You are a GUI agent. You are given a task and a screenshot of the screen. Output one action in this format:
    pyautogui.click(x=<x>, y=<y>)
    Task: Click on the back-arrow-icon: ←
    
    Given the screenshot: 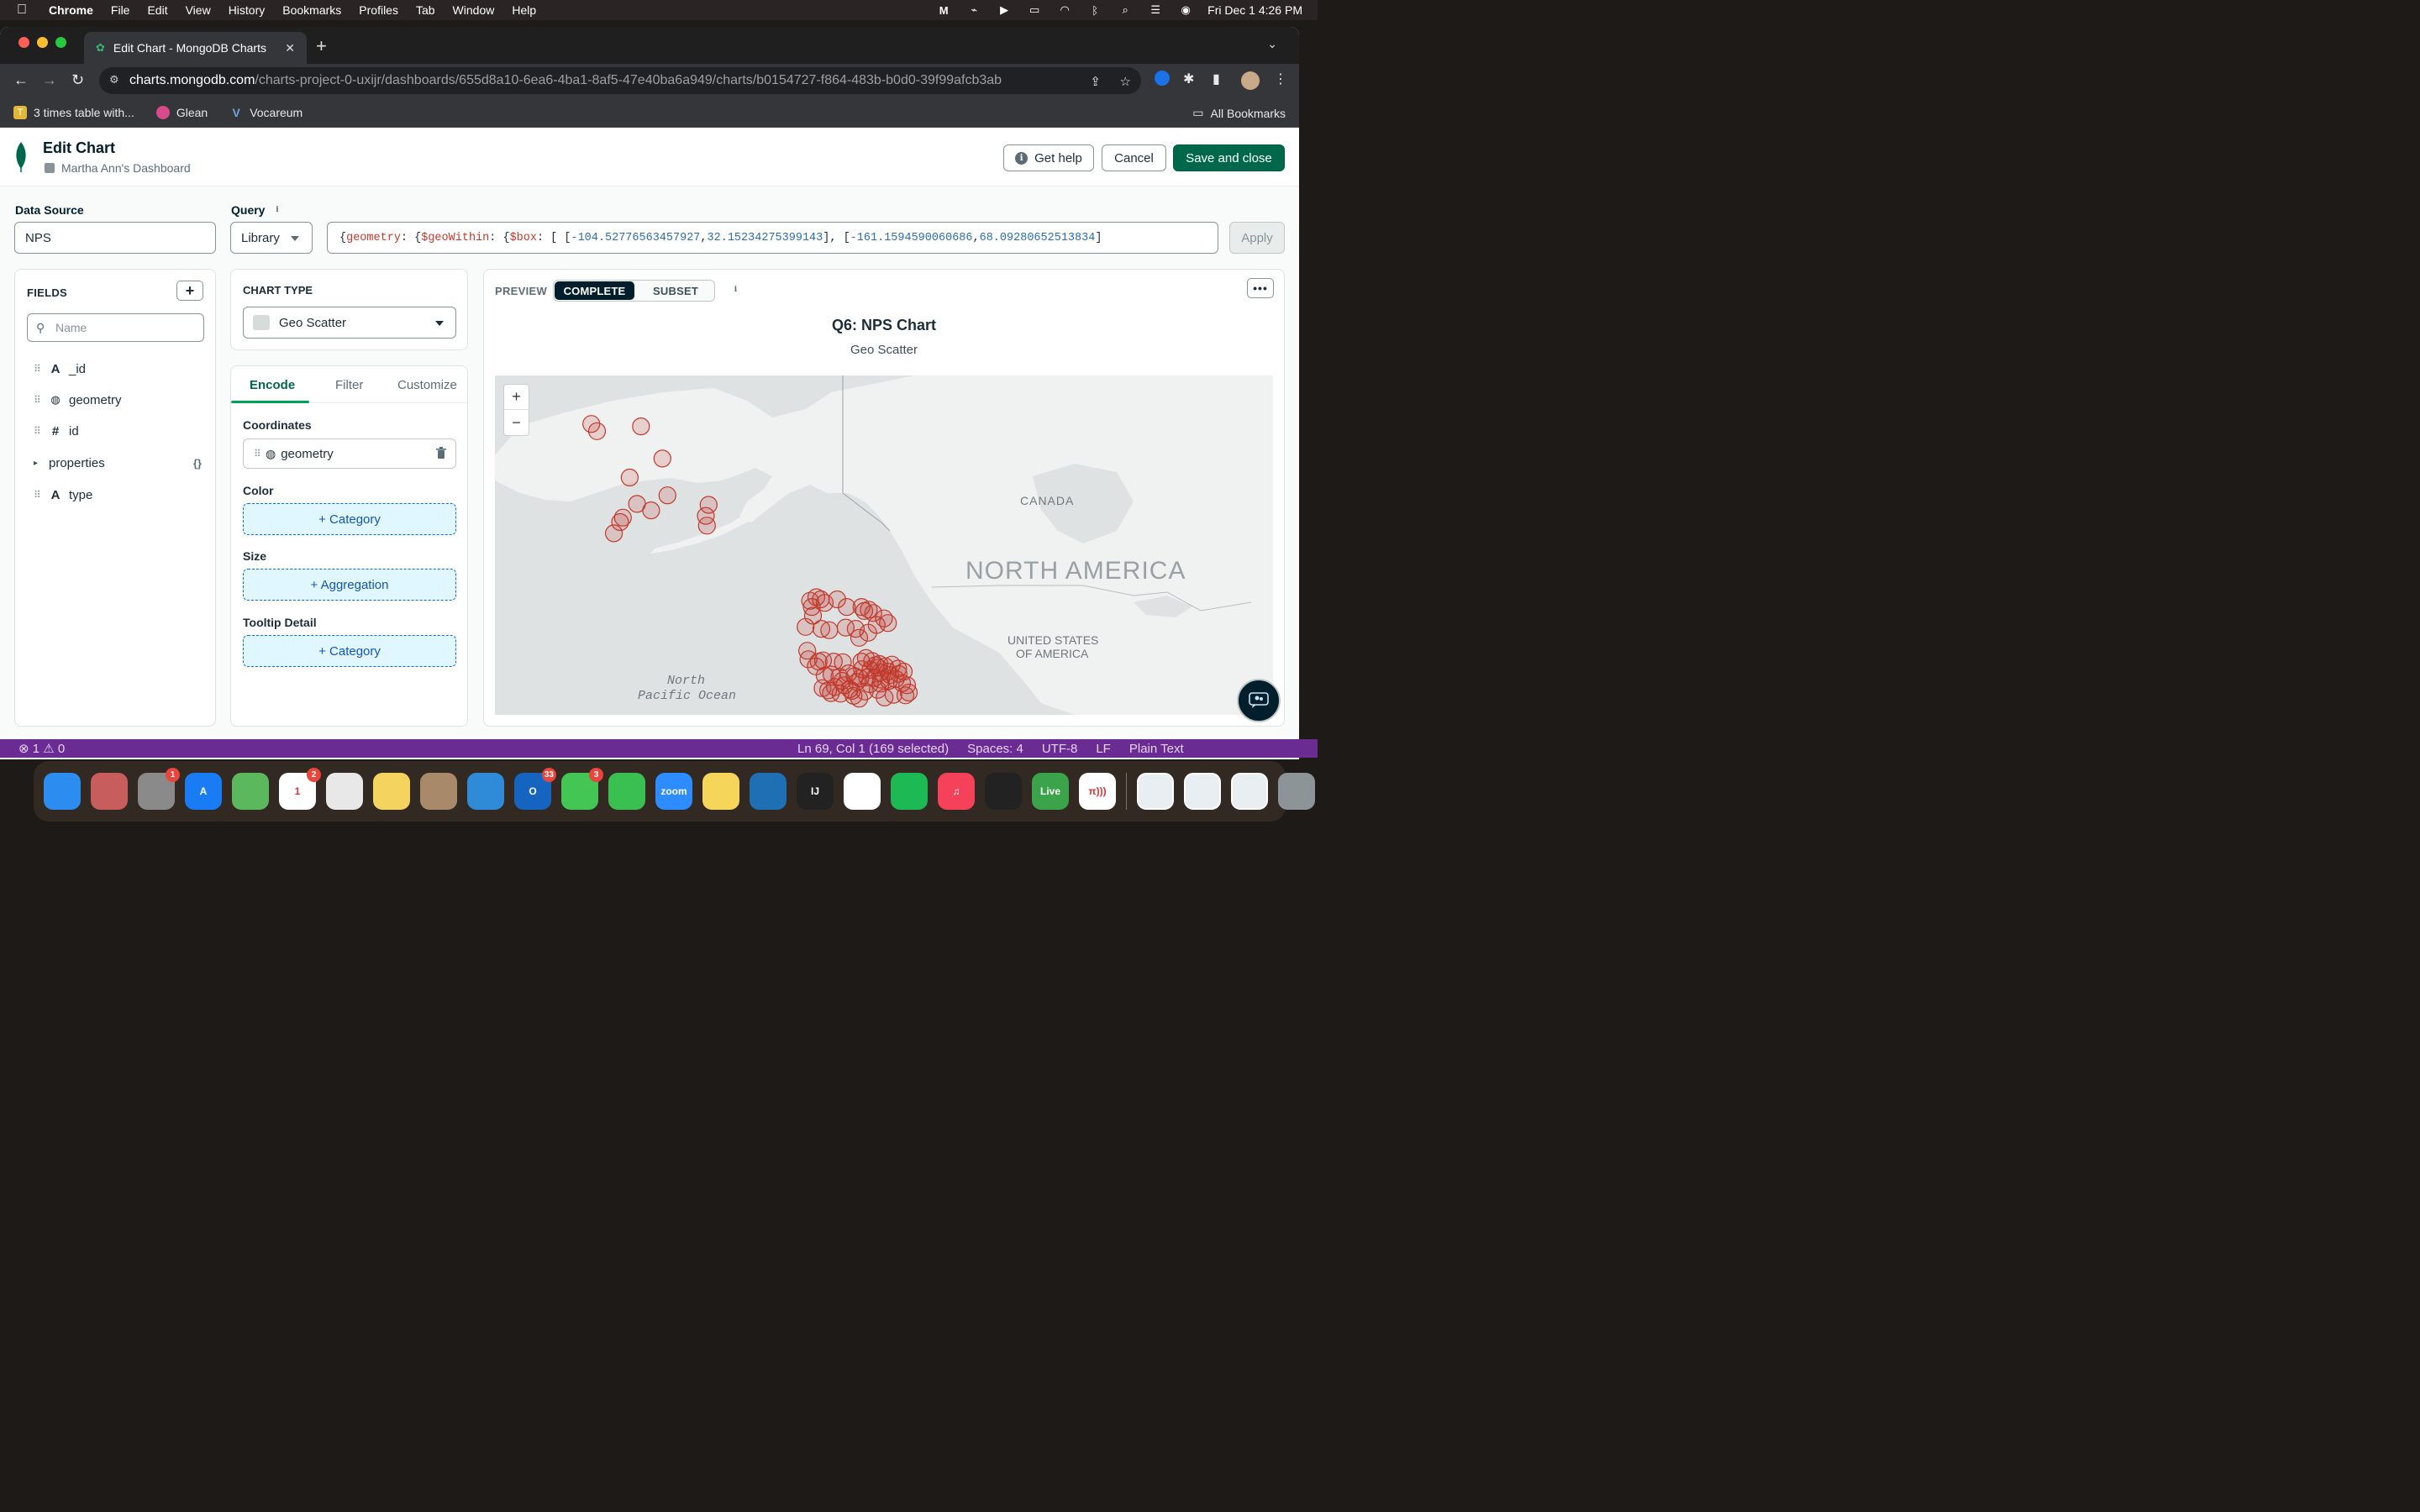 What is the action you would take?
    pyautogui.click(x=21, y=80)
    